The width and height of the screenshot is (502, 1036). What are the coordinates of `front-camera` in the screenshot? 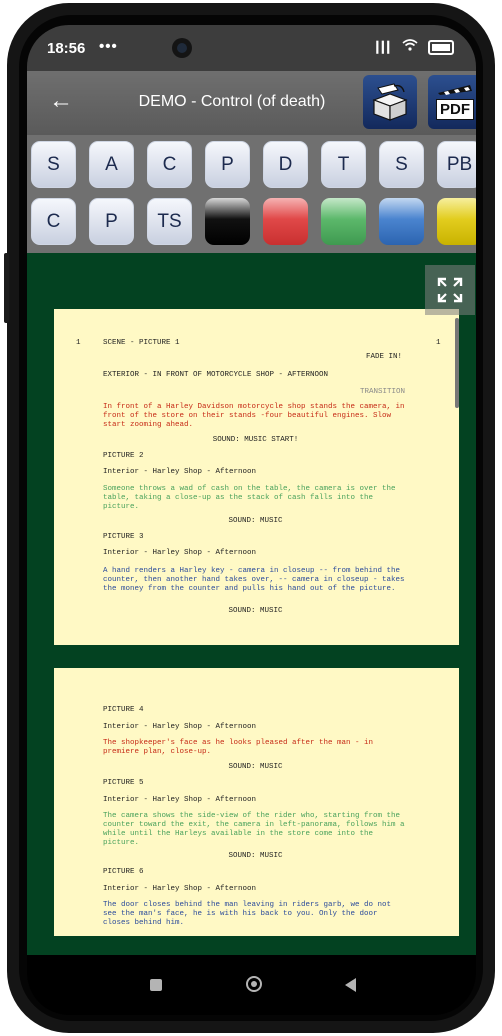 It's located at (182, 48).